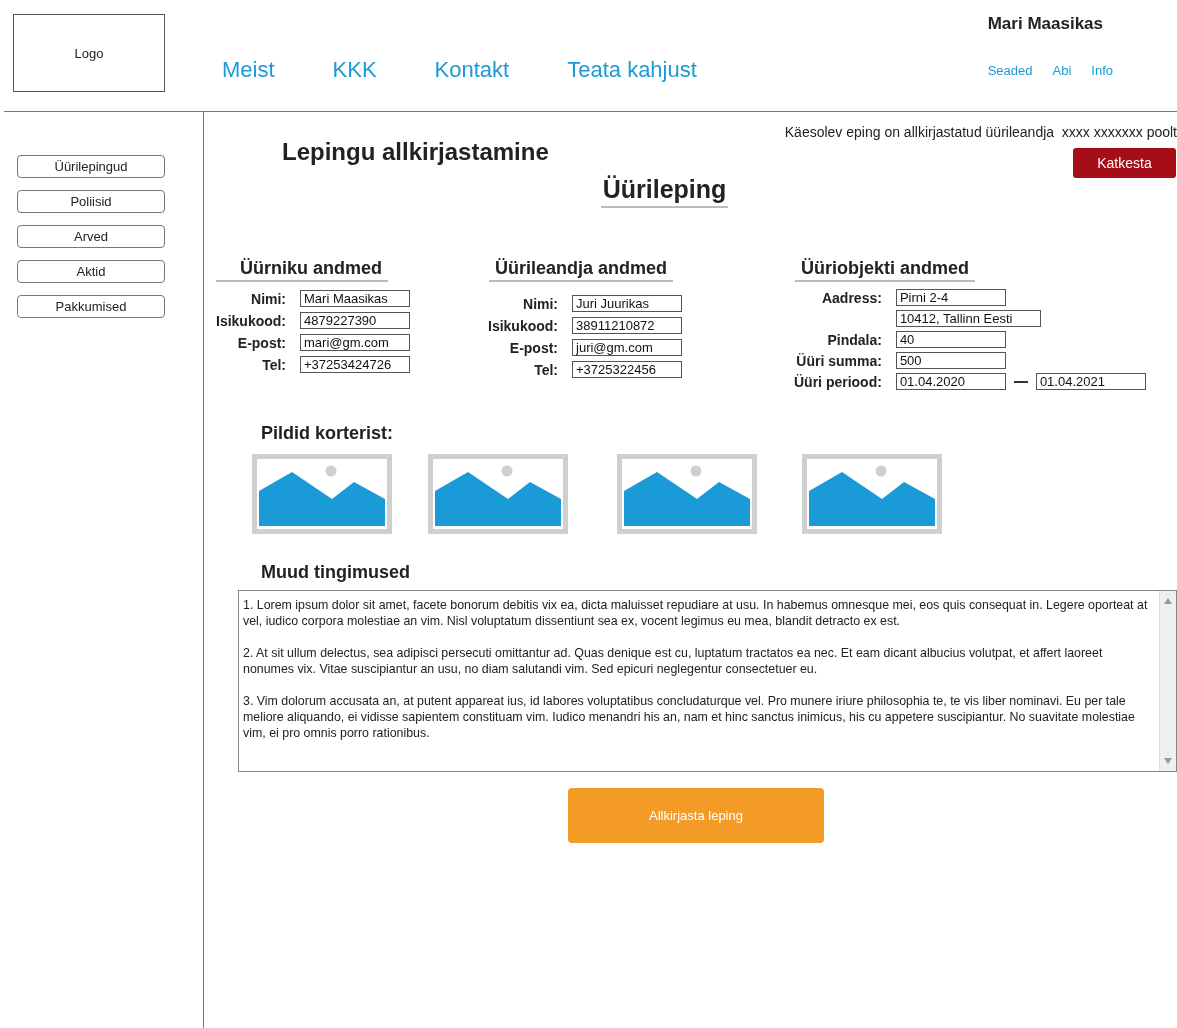 The width and height of the screenshot is (1177, 1028). Describe the element at coordinates (336, 572) in the screenshot. I see `section-heading: Muud tingimused` at that location.